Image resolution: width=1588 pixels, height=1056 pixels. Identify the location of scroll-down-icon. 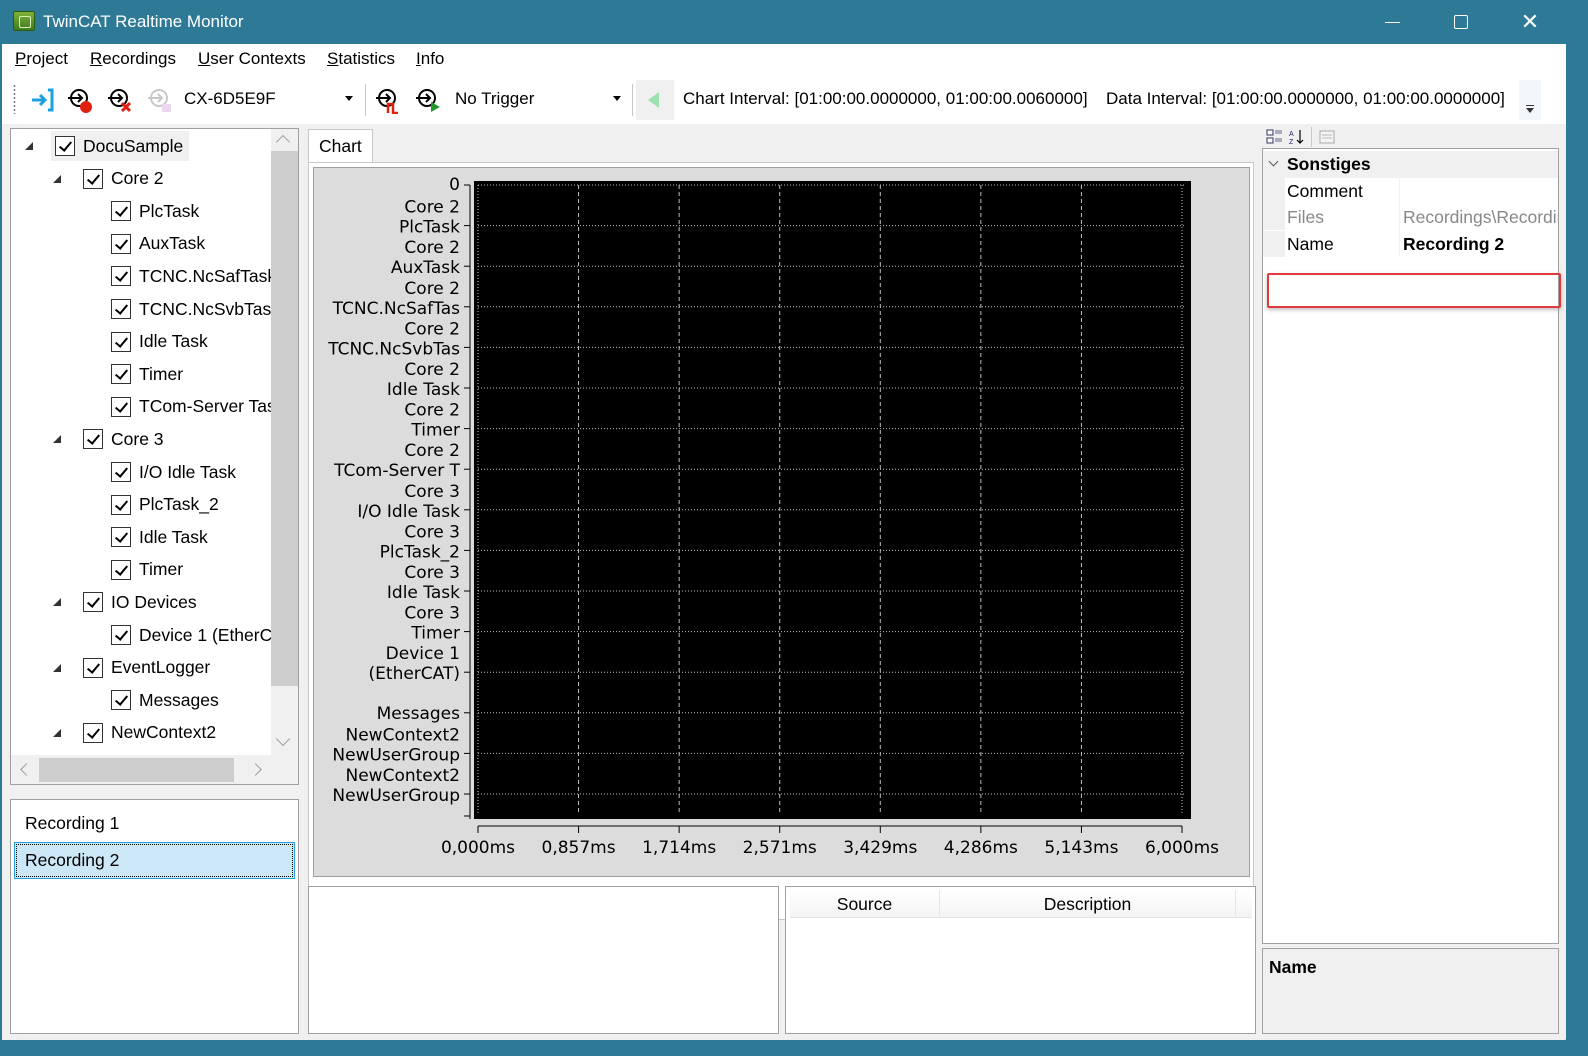
(283, 739).